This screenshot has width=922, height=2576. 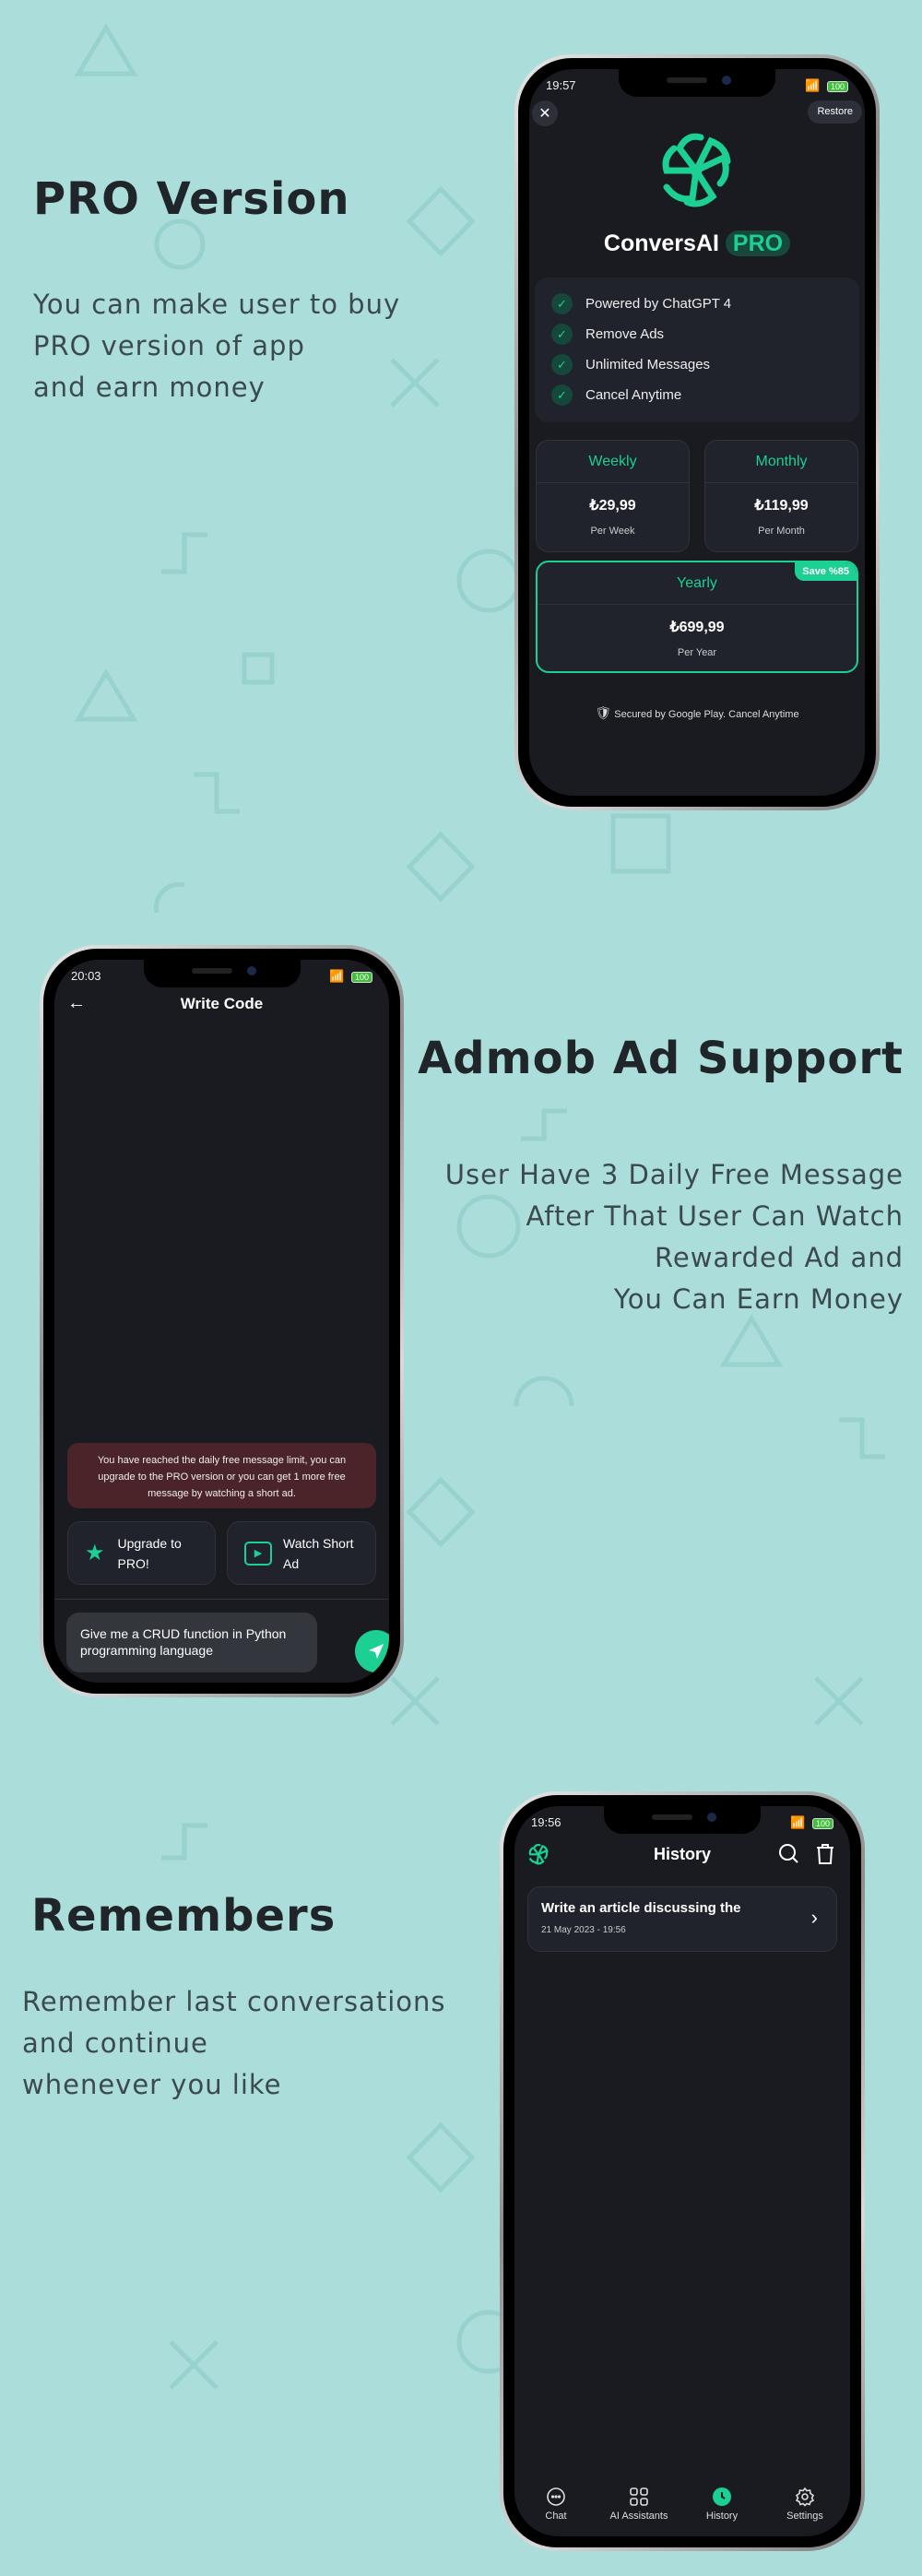 I want to click on feature-label: Powered by ChatGPT 4, so click(x=658, y=304).